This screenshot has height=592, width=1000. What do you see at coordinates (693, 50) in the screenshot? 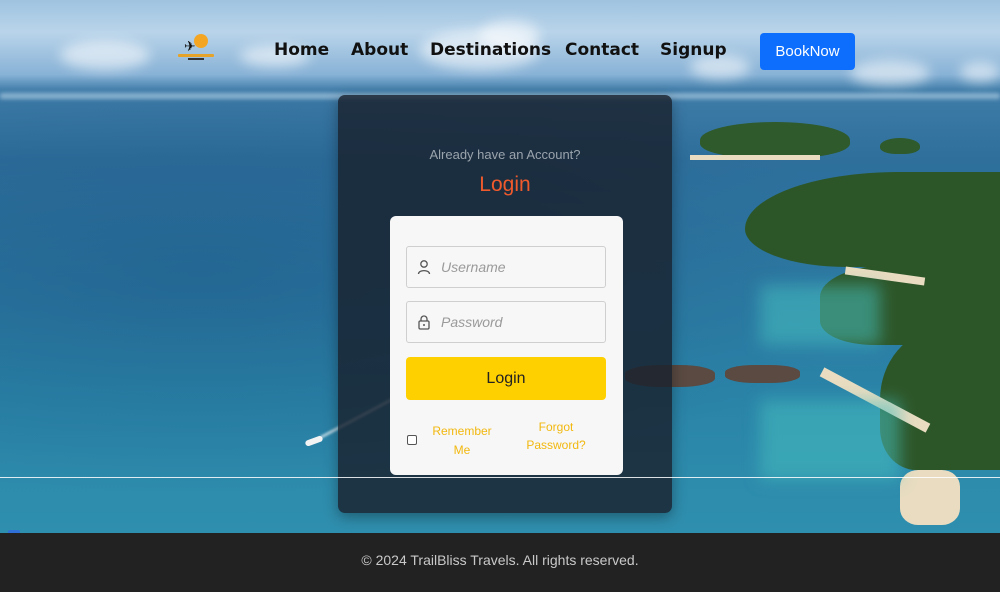
I see `nav-signup-link: Signup` at bounding box center [693, 50].